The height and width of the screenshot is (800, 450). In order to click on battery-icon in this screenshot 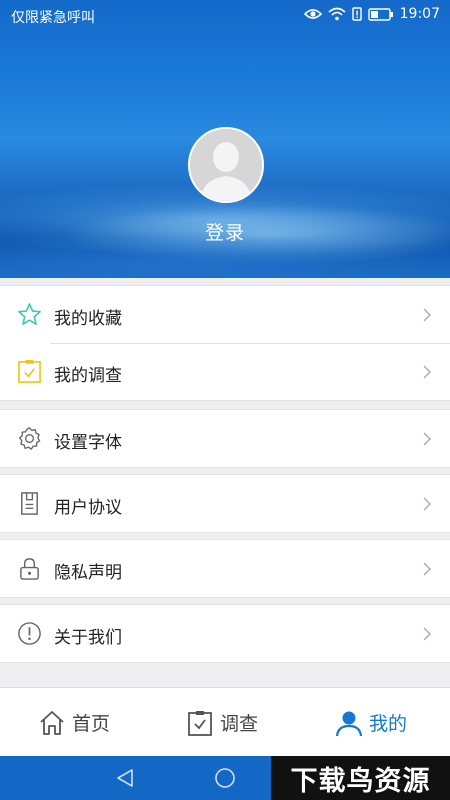, I will do `click(380, 14)`.